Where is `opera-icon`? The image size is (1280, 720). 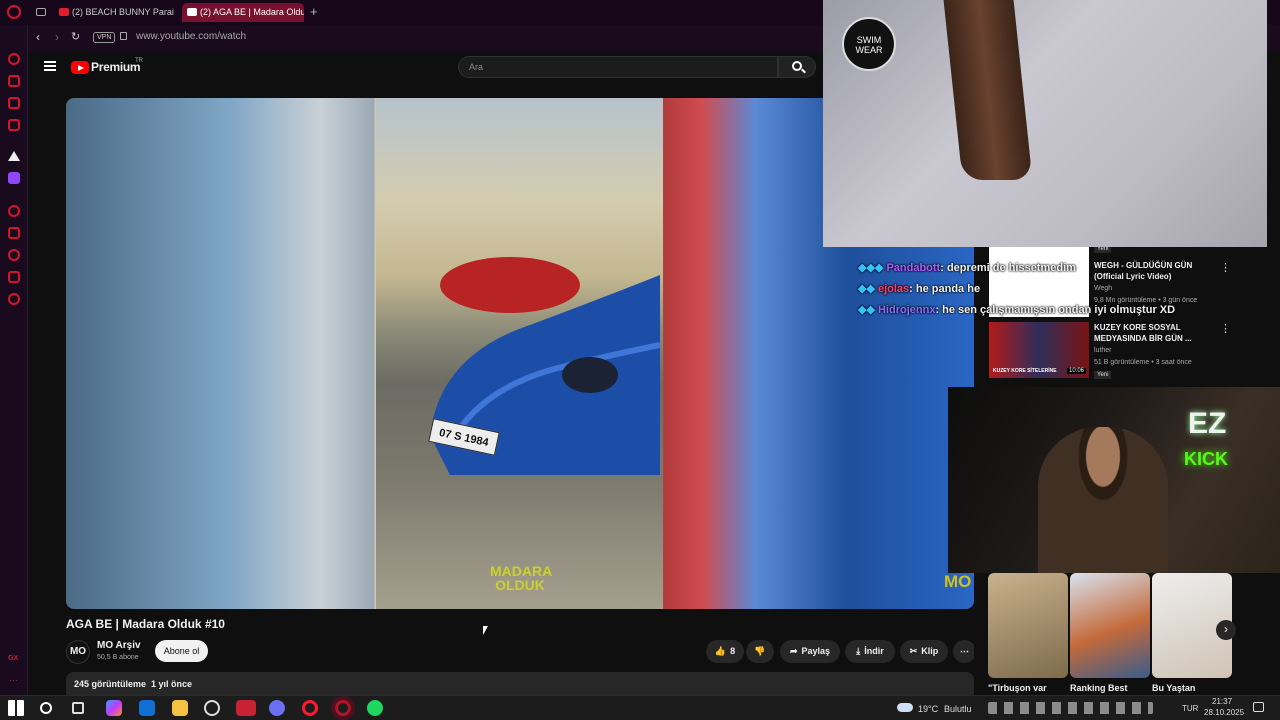 opera-icon is located at coordinates (310, 708).